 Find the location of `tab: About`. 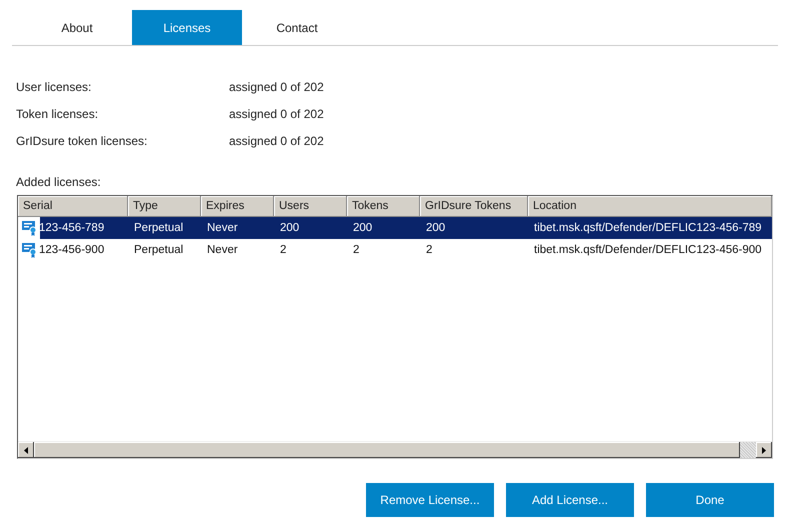

tab: About is located at coordinates (77, 27).